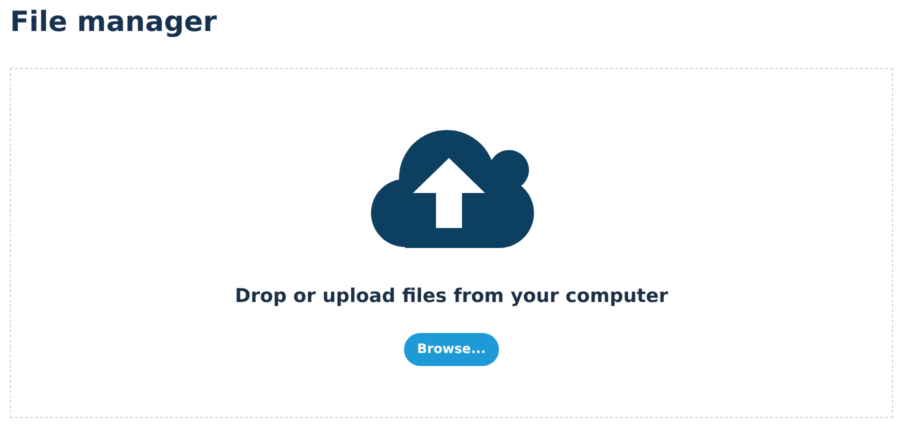 This screenshot has width=900, height=425. What do you see at coordinates (114, 22) in the screenshot?
I see `page-title: File manager` at bounding box center [114, 22].